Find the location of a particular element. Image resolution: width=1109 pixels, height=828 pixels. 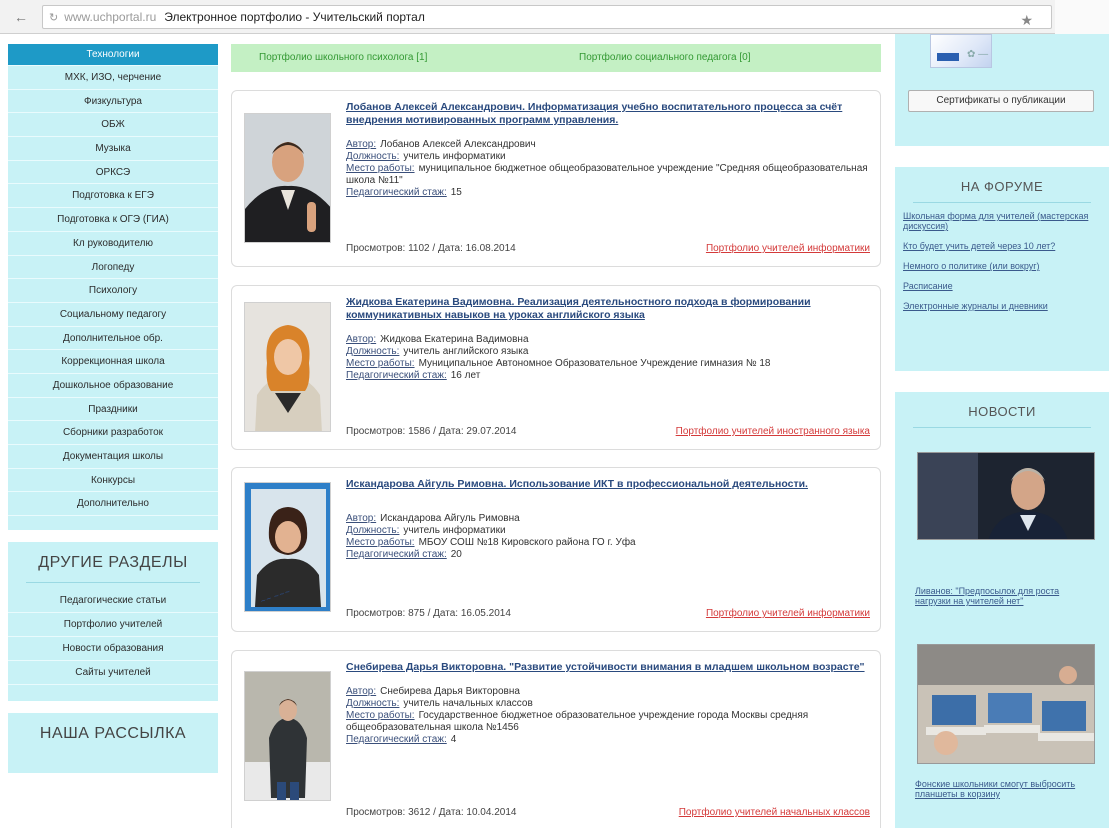

page-icon: ↻ is located at coordinates (54, 18).